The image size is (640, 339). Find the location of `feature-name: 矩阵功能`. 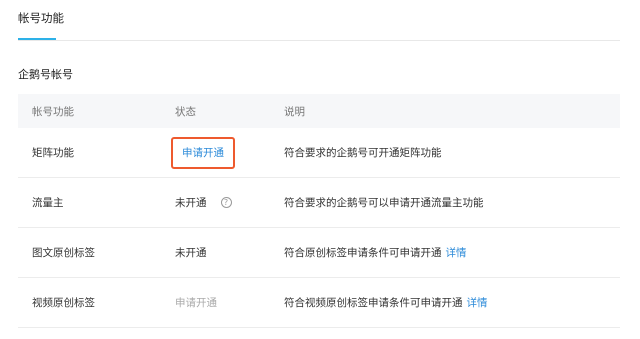

feature-name: 矩阵功能 is located at coordinates (53, 153).